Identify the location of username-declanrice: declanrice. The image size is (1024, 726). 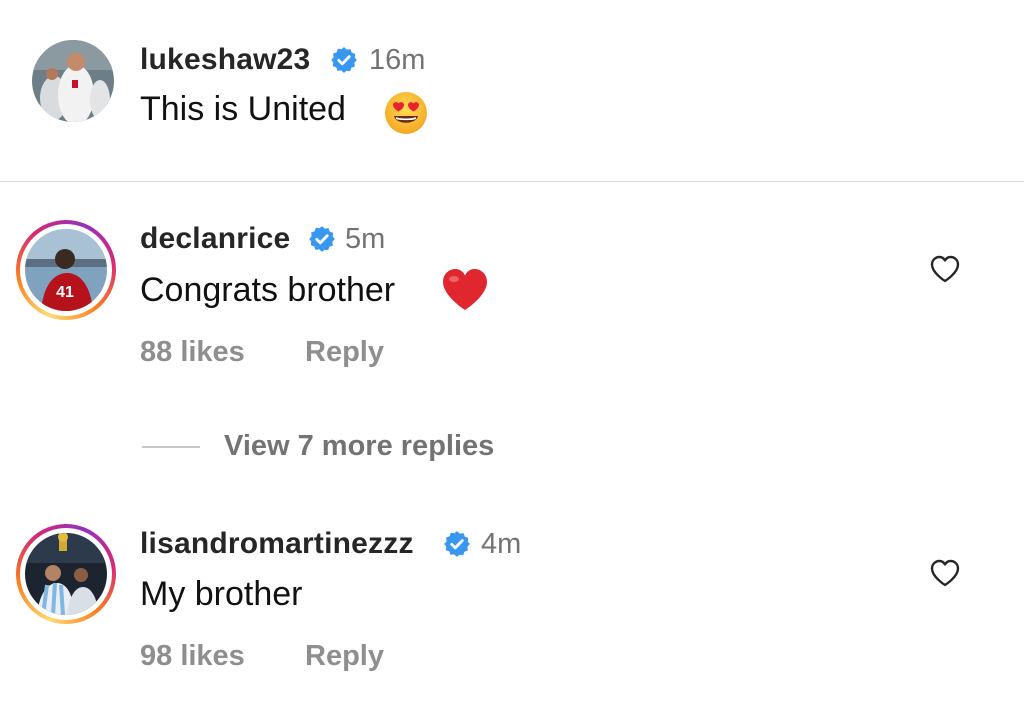
(215, 239).